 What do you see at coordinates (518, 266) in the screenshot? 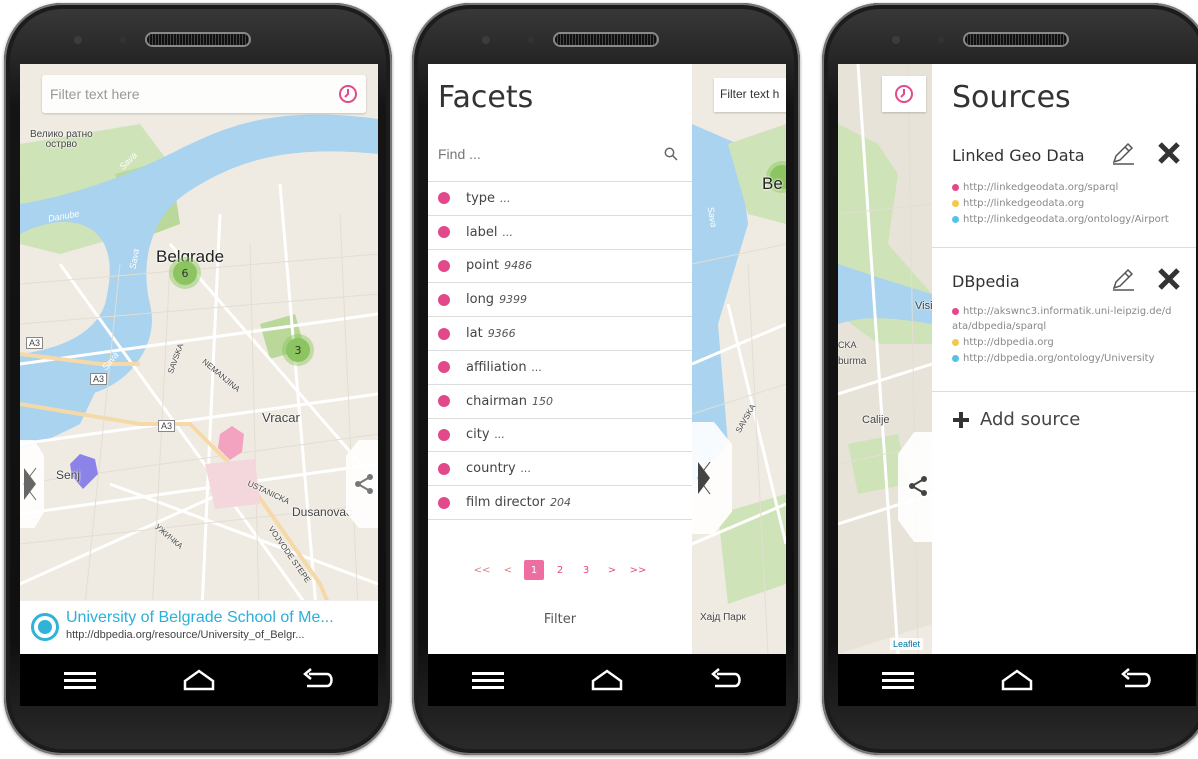
I see `facet-count: 9486` at bounding box center [518, 266].